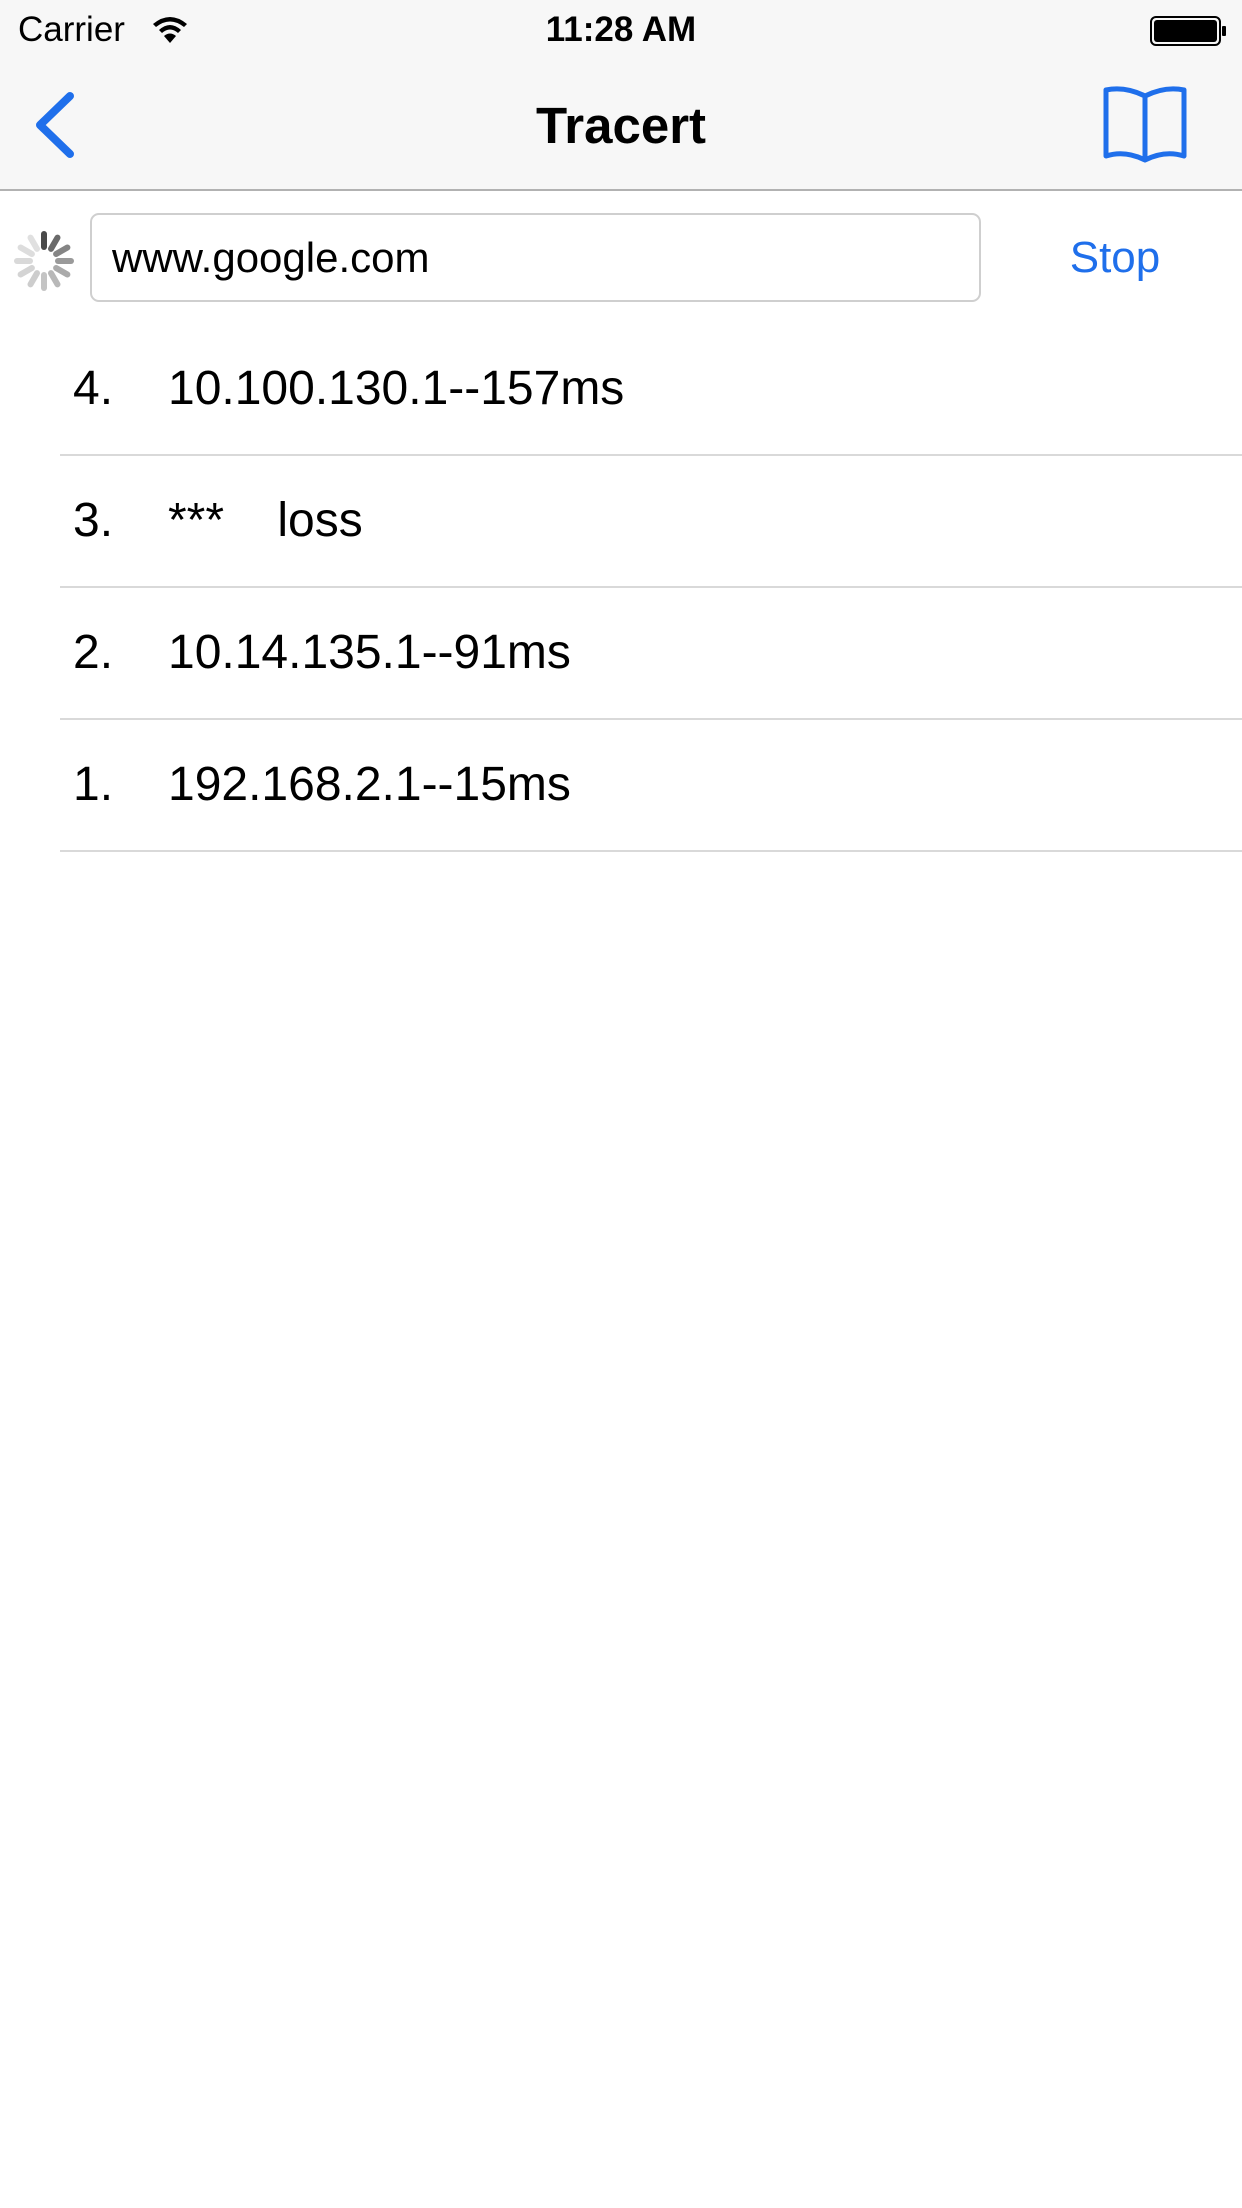  What do you see at coordinates (369, 652) in the screenshot?
I see `hop-result: 10.14.135.1--91ms` at bounding box center [369, 652].